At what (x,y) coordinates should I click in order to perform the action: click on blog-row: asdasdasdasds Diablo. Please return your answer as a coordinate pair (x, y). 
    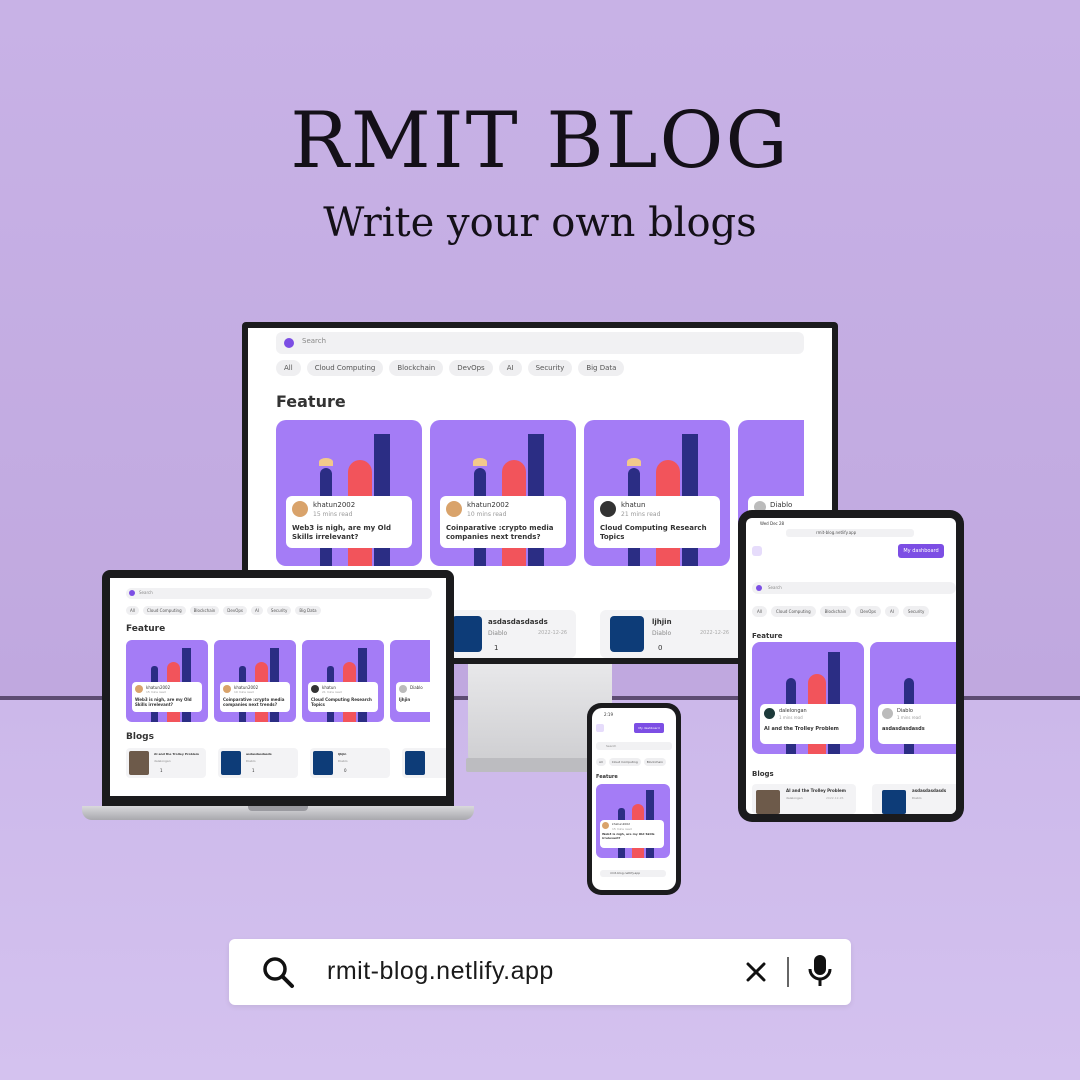
    Looking at the image, I should click on (914, 799).